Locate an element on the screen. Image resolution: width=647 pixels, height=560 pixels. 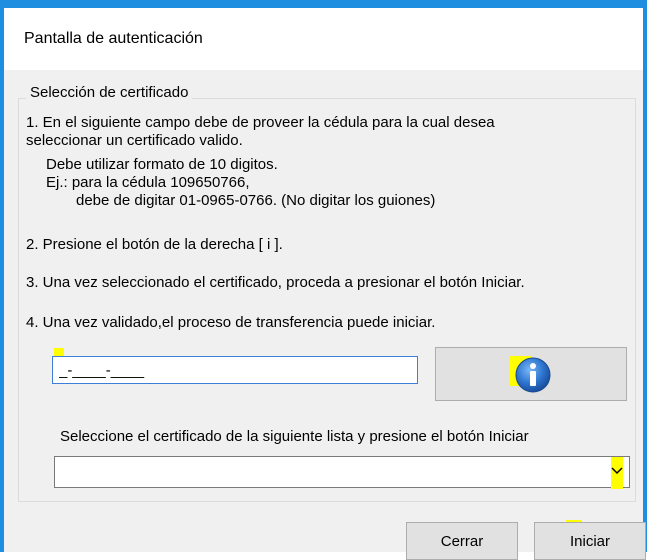
step1-text-line2: seleccionar un certificado valido. is located at coordinates (134, 140).